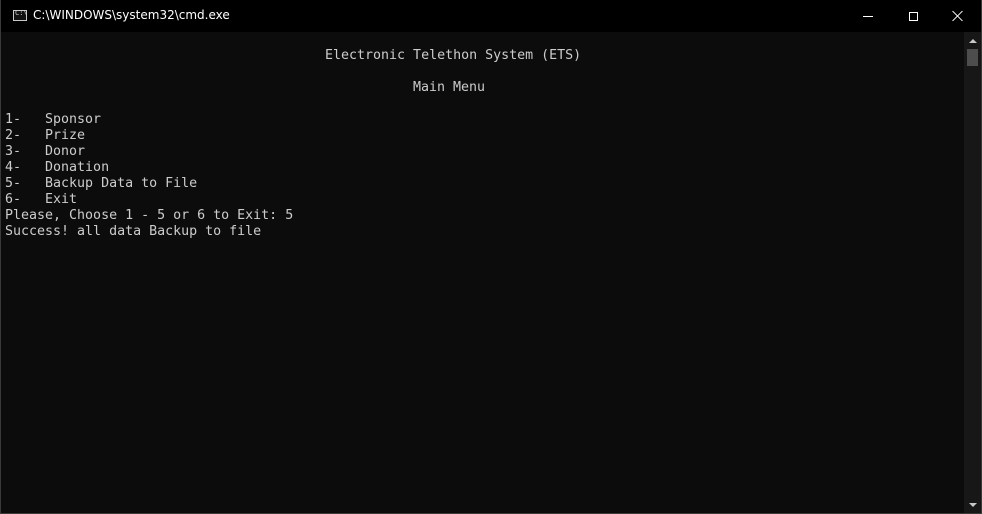  What do you see at coordinates (453, 55) in the screenshot?
I see `console-line-title: Electronic Telethon System (ETS)` at bounding box center [453, 55].